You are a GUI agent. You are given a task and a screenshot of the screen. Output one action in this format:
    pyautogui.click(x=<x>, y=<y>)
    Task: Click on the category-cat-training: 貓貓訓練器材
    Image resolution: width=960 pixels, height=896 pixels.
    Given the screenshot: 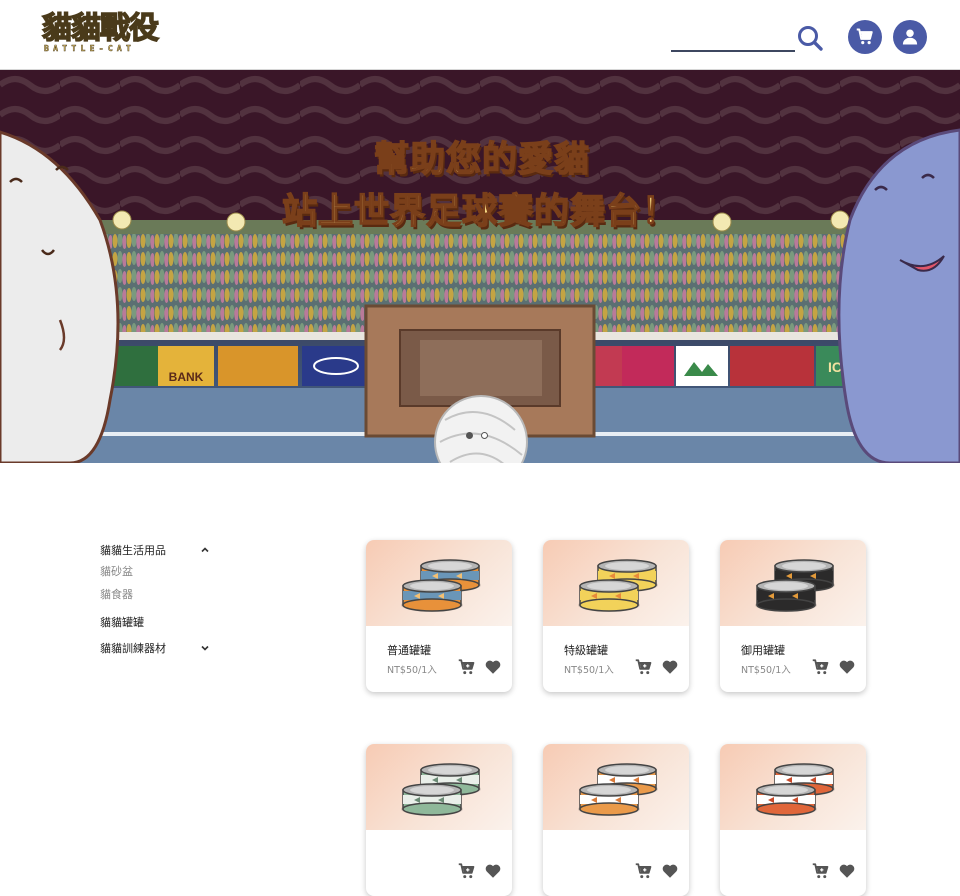 What is the action you would take?
    pyautogui.click(x=155, y=648)
    